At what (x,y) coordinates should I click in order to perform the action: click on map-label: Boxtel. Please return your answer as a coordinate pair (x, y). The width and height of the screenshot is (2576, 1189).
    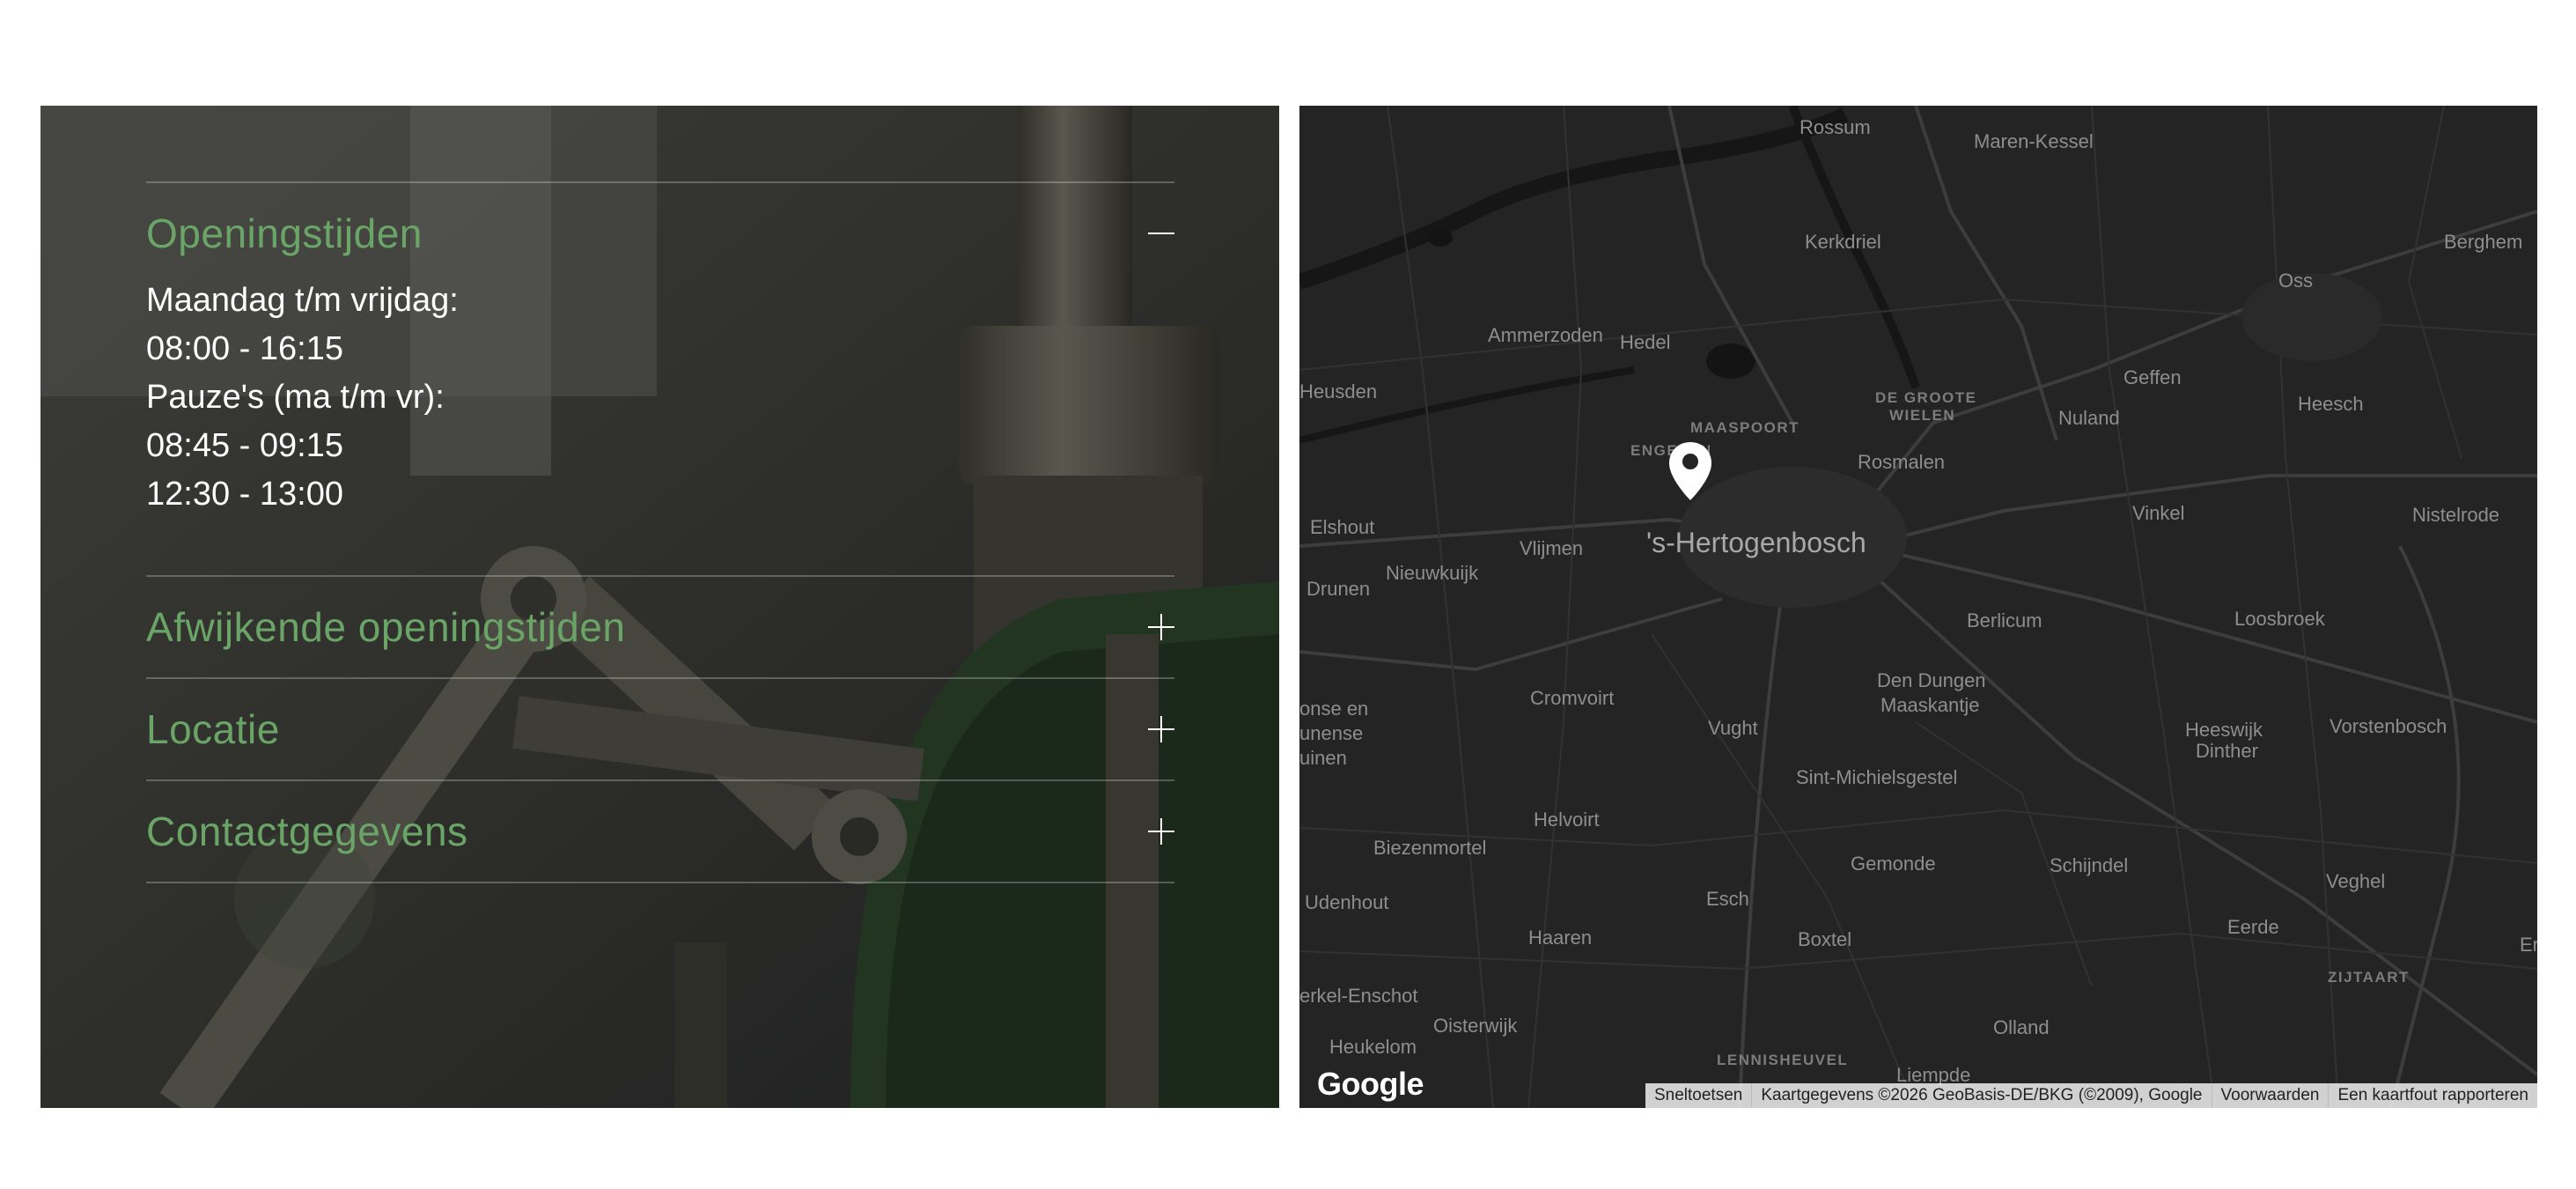
    Looking at the image, I should click on (1825, 939).